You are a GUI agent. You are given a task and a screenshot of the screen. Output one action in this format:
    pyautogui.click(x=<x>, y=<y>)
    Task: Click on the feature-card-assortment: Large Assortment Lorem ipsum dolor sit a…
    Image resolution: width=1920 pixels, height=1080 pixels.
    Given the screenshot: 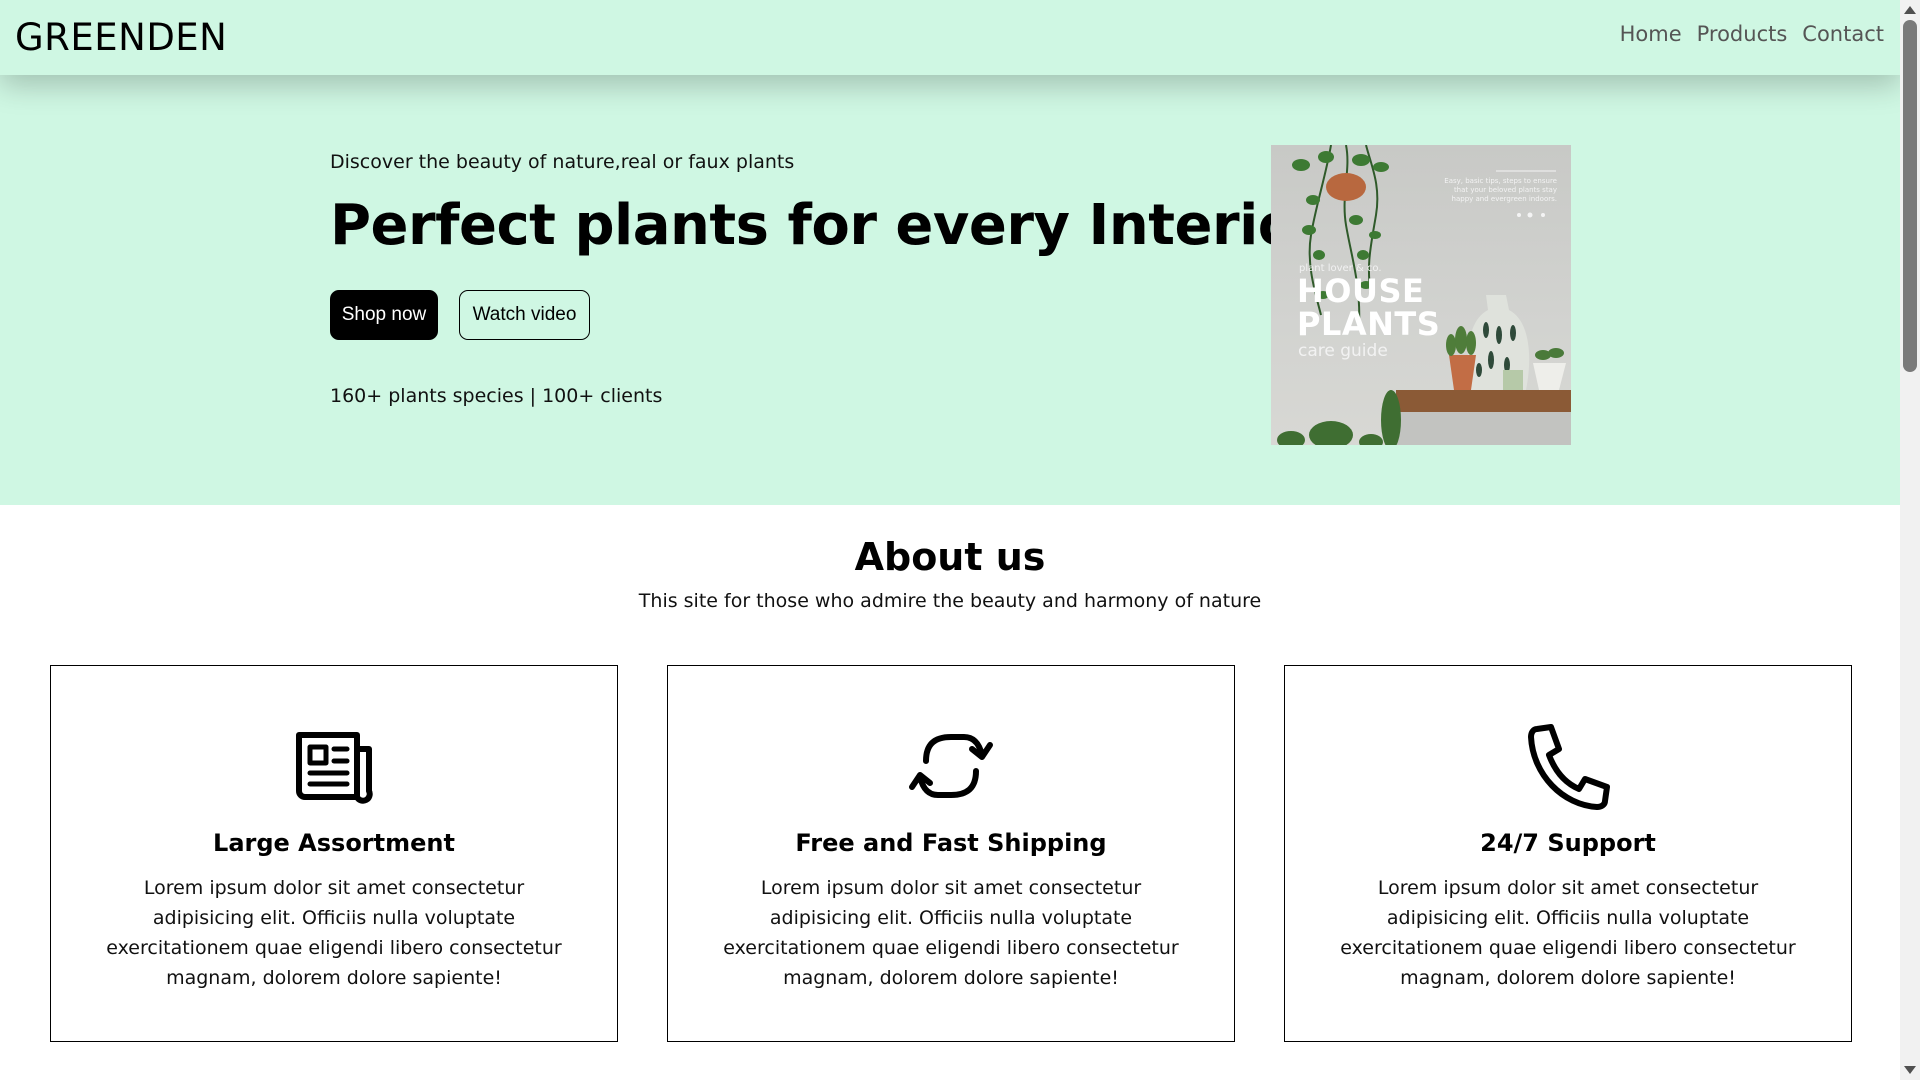 What is the action you would take?
    pyautogui.click(x=334, y=853)
    